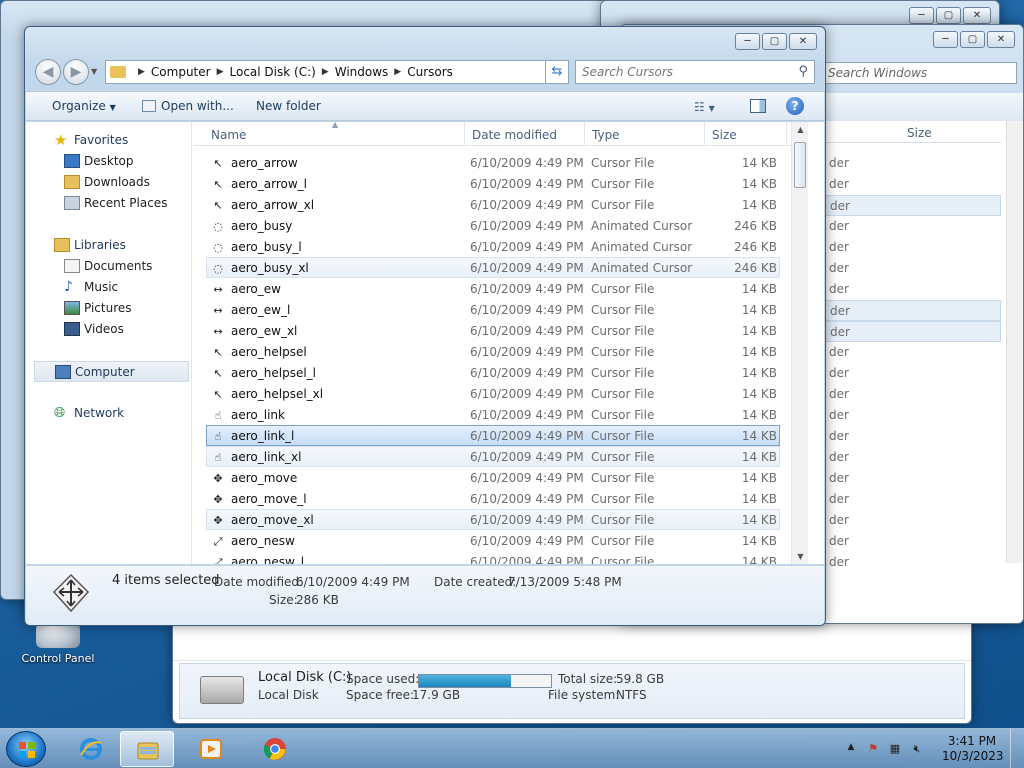 This screenshot has width=1024, height=768. I want to click on nav-recent-places: Recent Places, so click(108, 203).